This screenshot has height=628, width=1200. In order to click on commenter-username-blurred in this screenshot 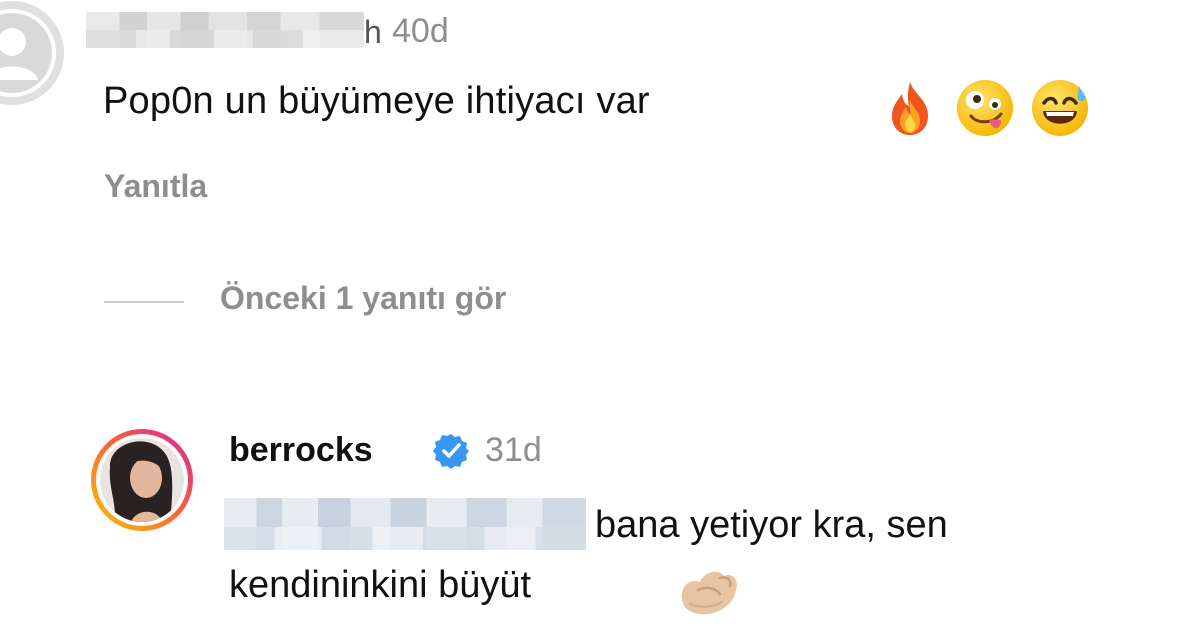, I will do `click(225, 30)`.